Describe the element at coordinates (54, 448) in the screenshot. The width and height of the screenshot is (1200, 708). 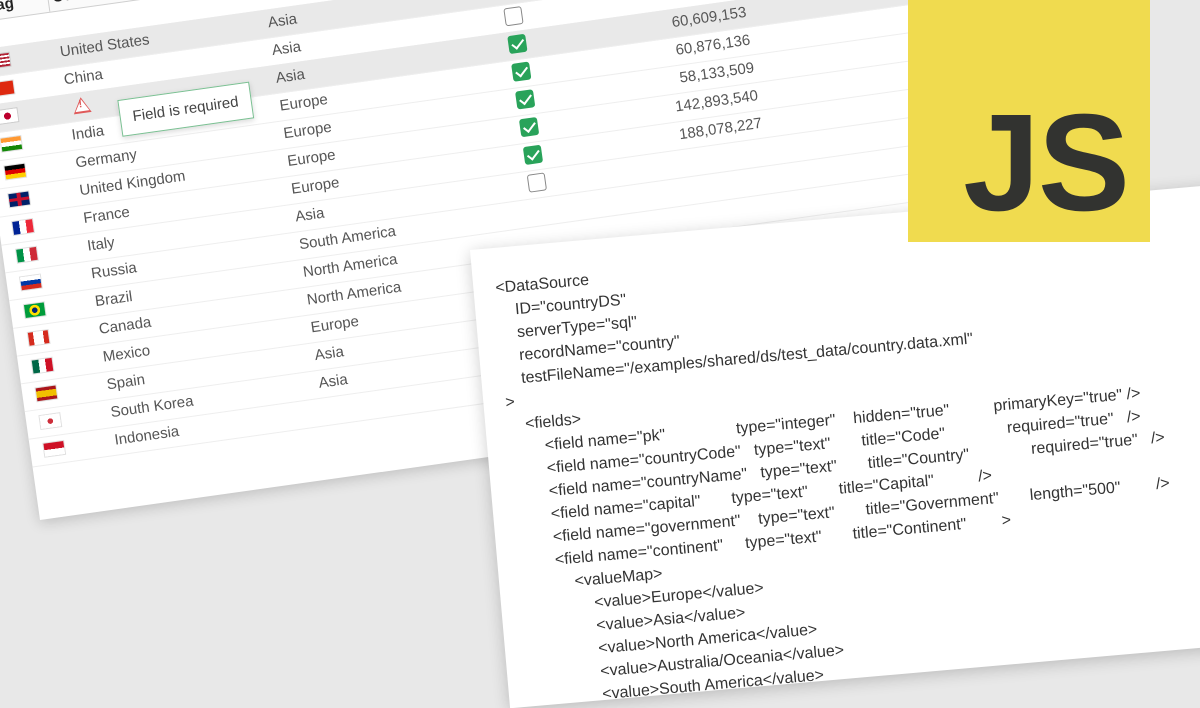
I see `flag-id-icon` at that location.